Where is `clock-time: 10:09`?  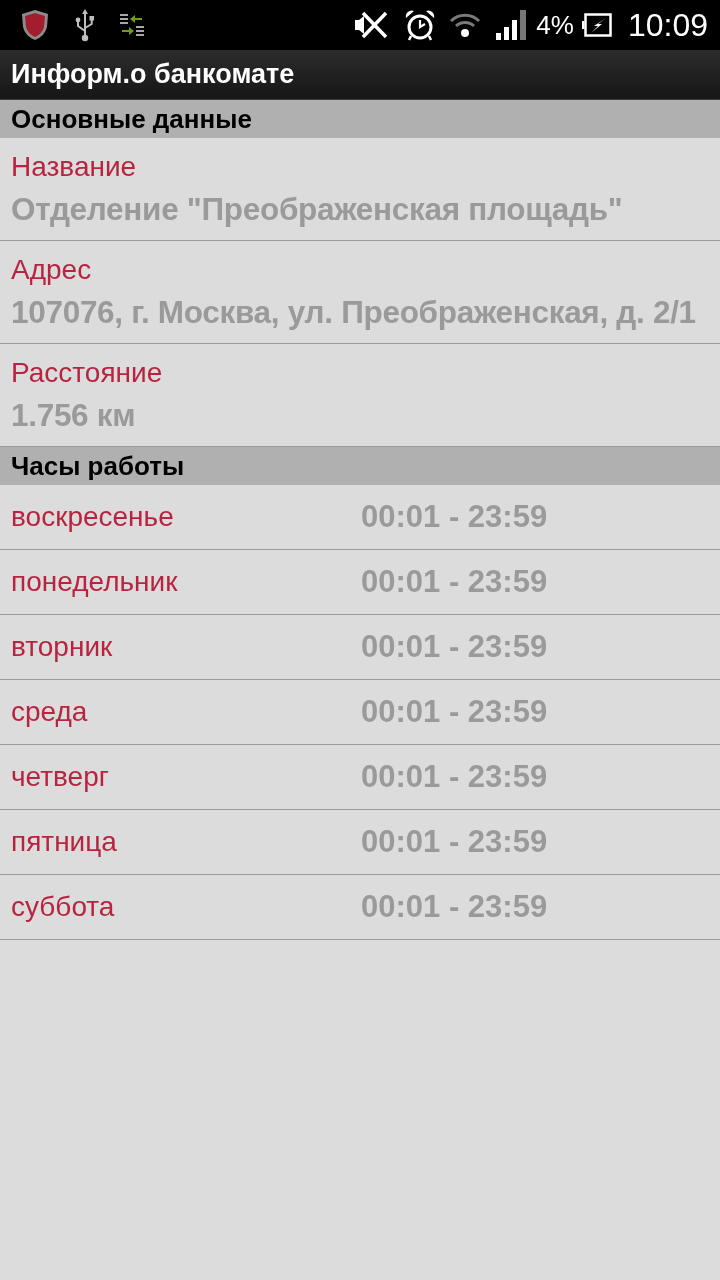 clock-time: 10:09 is located at coordinates (667, 25).